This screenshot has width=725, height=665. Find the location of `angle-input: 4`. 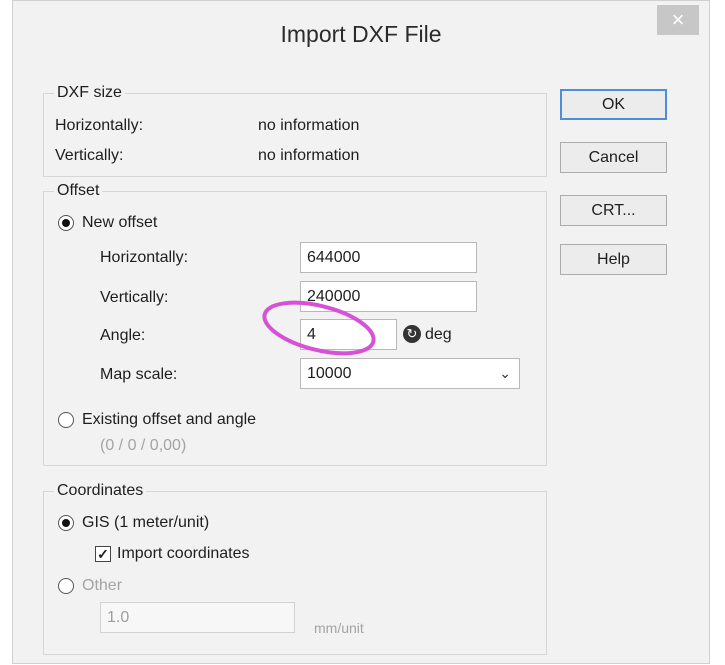

angle-input: 4 is located at coordinates (348, 334).